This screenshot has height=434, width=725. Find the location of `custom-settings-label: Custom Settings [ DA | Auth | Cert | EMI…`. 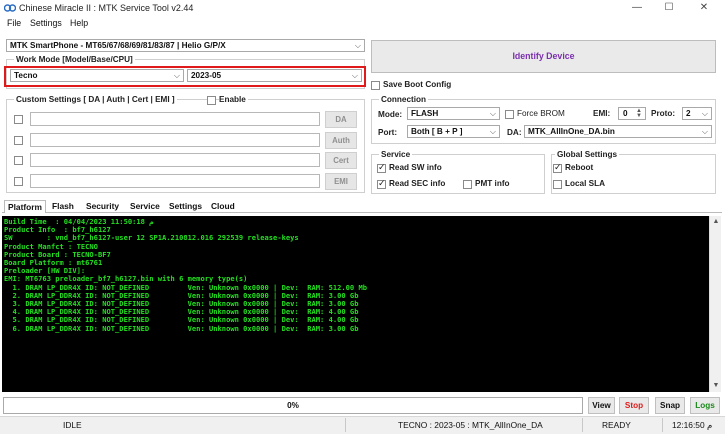

custom-settings-label: Custom Settings [ DA | Auth | Cert | EMI… is located at coordinates (95, 99).